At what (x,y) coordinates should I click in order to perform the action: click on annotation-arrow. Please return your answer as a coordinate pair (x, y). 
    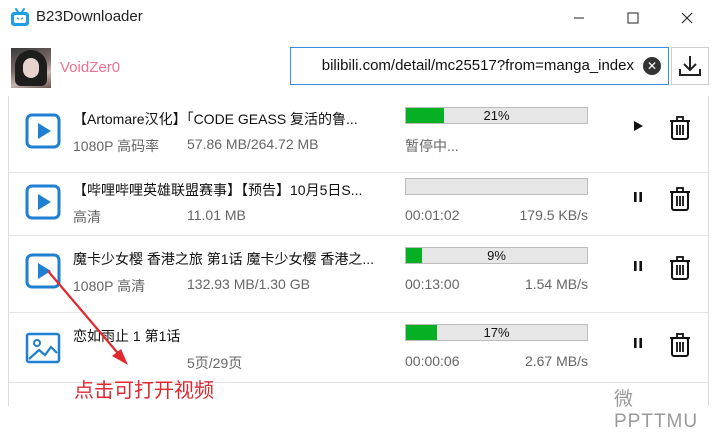
    Looking at the image, I should click on (87, 317).